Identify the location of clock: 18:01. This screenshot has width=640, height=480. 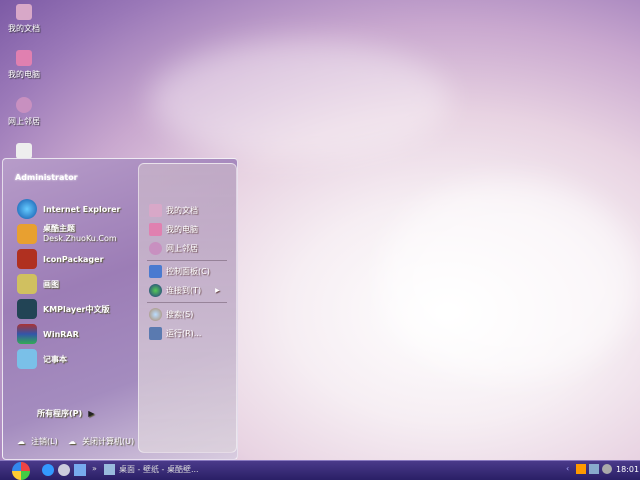
(627, 469).